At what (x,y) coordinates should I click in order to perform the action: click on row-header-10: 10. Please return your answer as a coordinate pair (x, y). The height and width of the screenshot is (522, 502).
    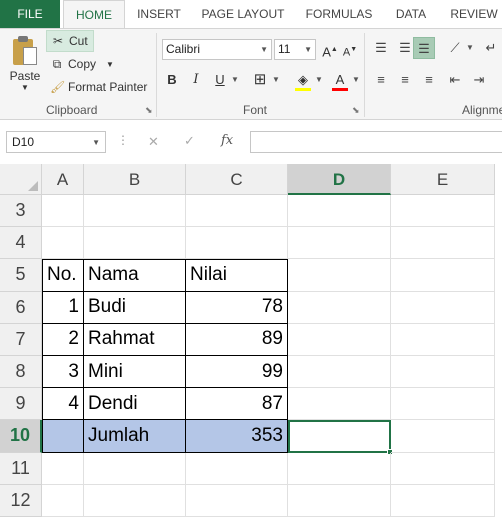
    Looking at the image, I should click on (21, 436).